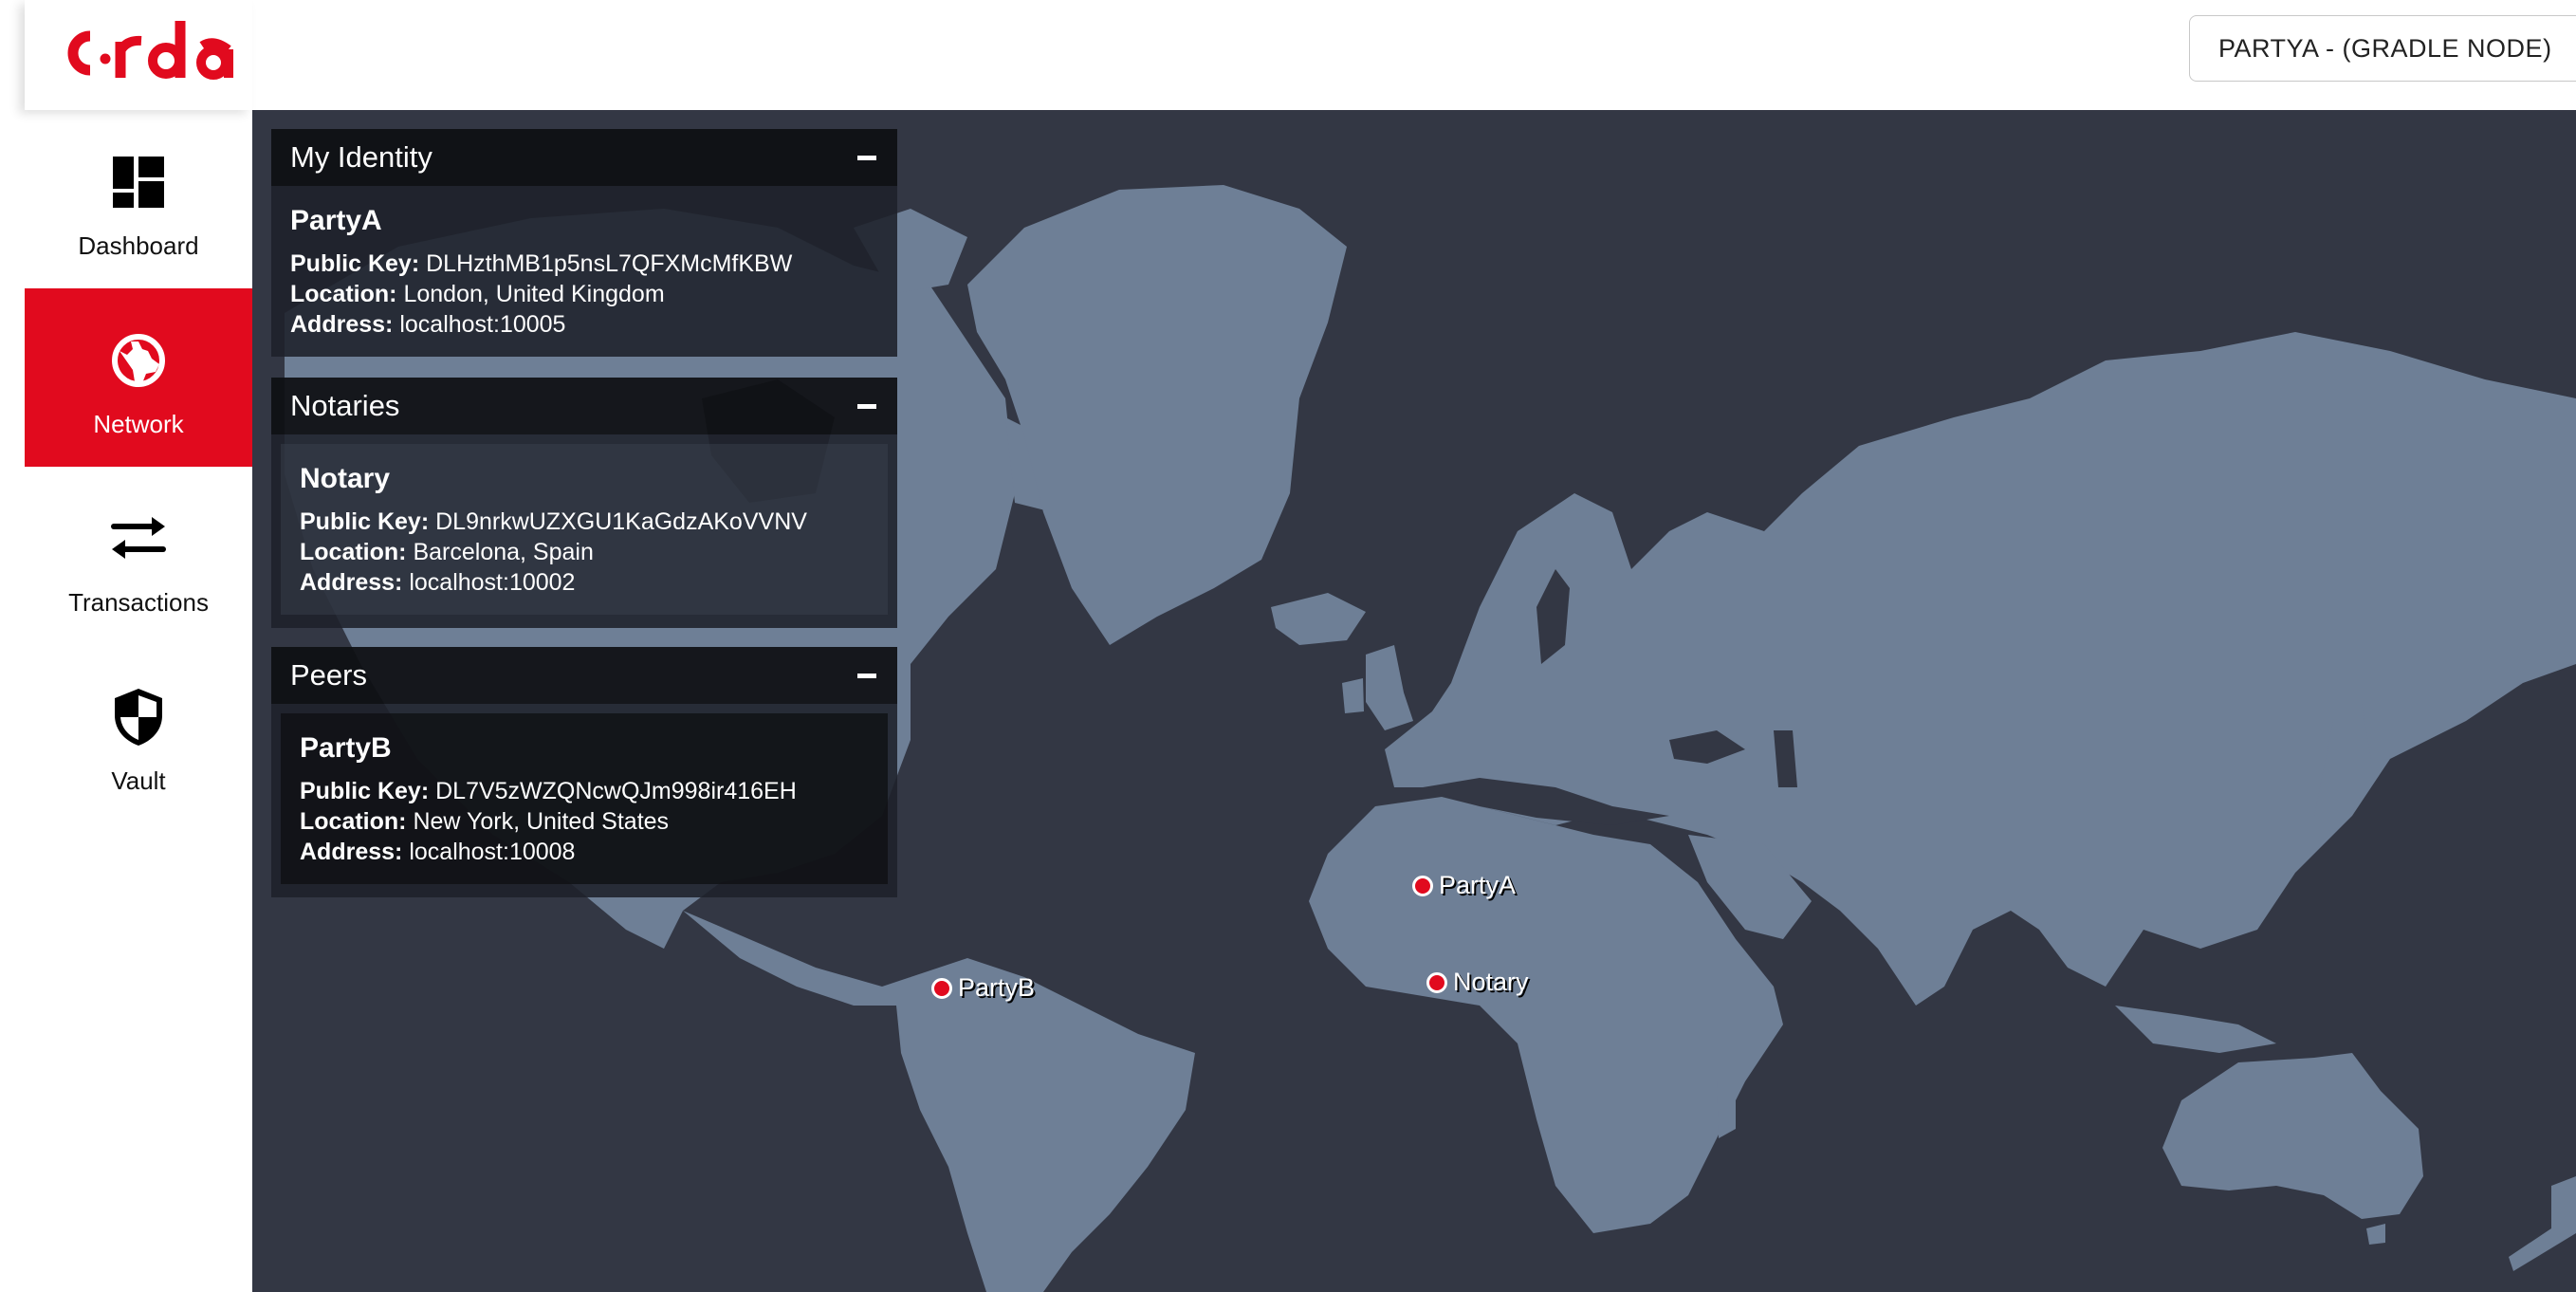  I want to click on location-row: Location: London, United Kingdom, so click(584, 294).